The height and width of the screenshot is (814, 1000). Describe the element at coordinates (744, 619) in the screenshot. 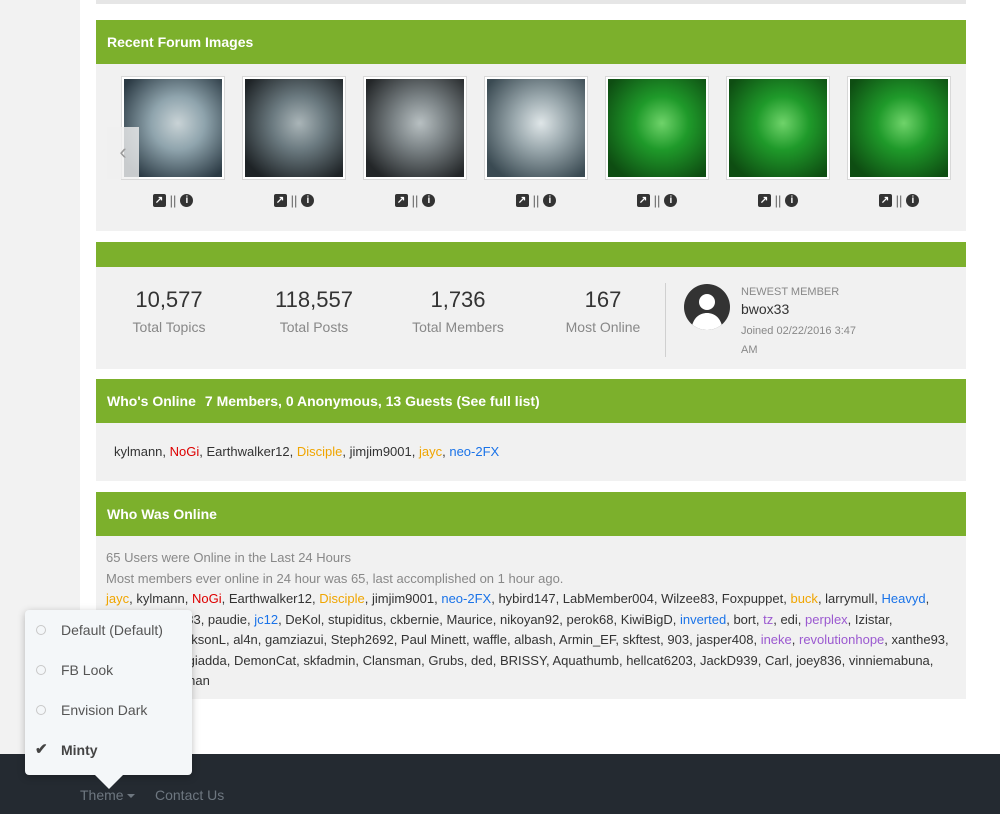

I see `user-link: bort` at that location.